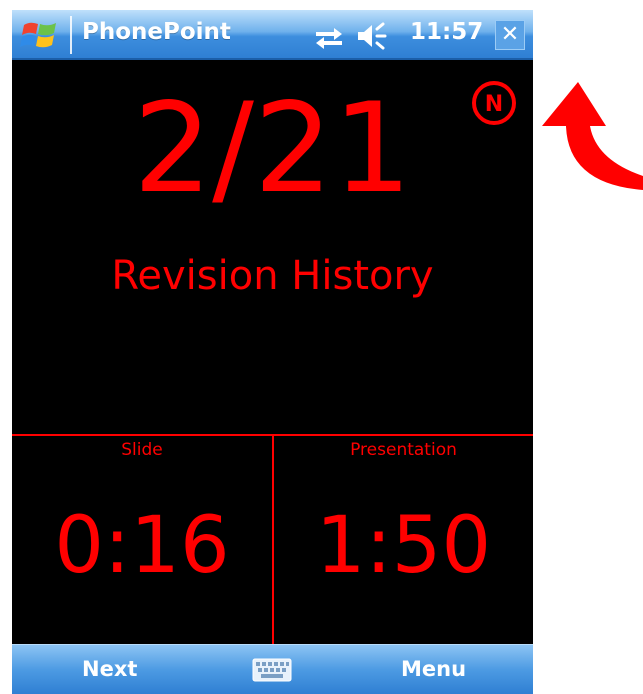 This screenshot has width=643, height=694. Describe the element at coordinates (447, 32) in the screenshot. I see `clock-time: 11:57` at that location.